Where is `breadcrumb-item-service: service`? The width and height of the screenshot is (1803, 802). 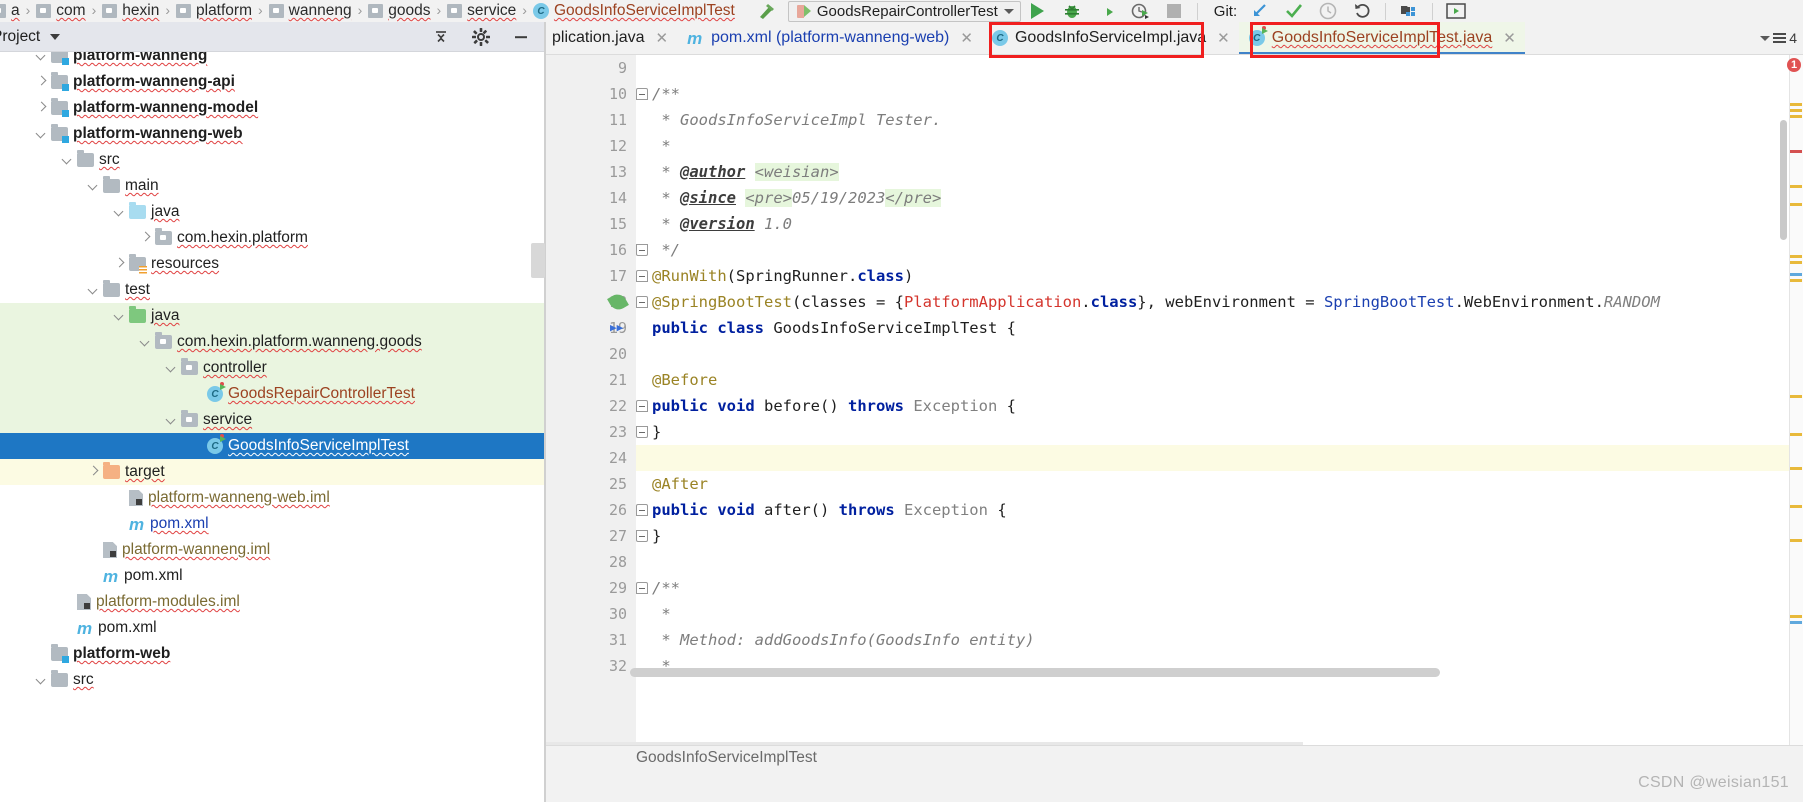 breadcrumb-item-service: service is located at coordinates (481, 11).